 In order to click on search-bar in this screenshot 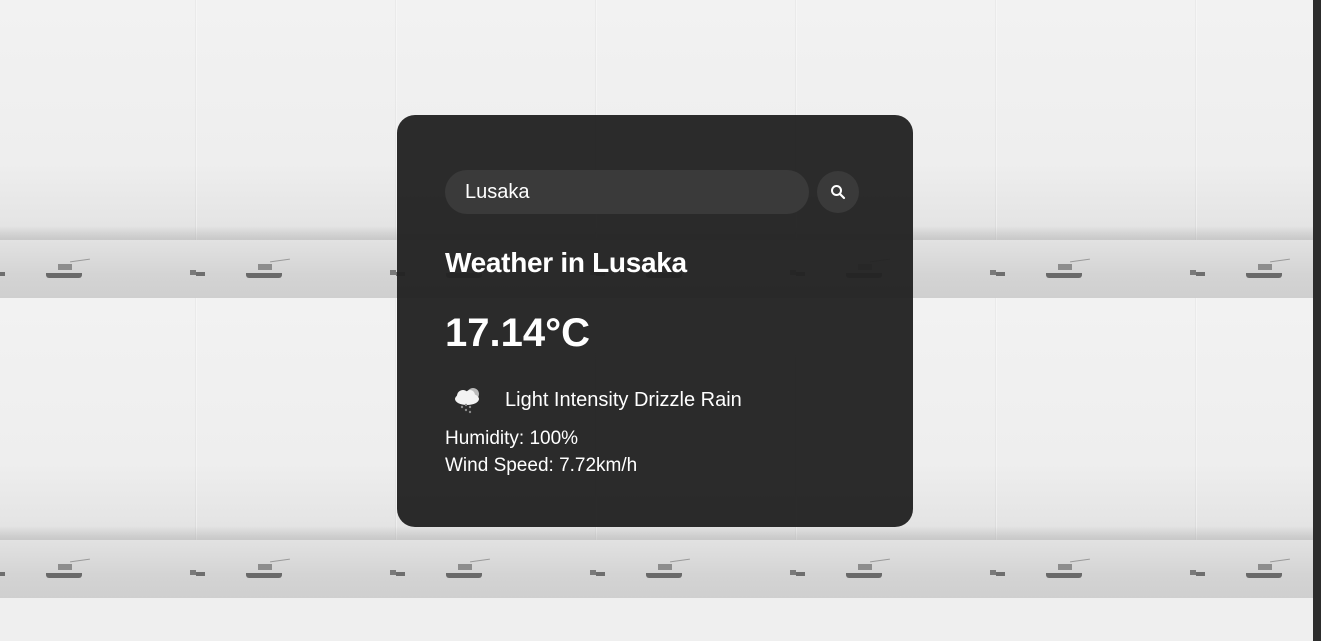, I will do `click(652, 192)`.